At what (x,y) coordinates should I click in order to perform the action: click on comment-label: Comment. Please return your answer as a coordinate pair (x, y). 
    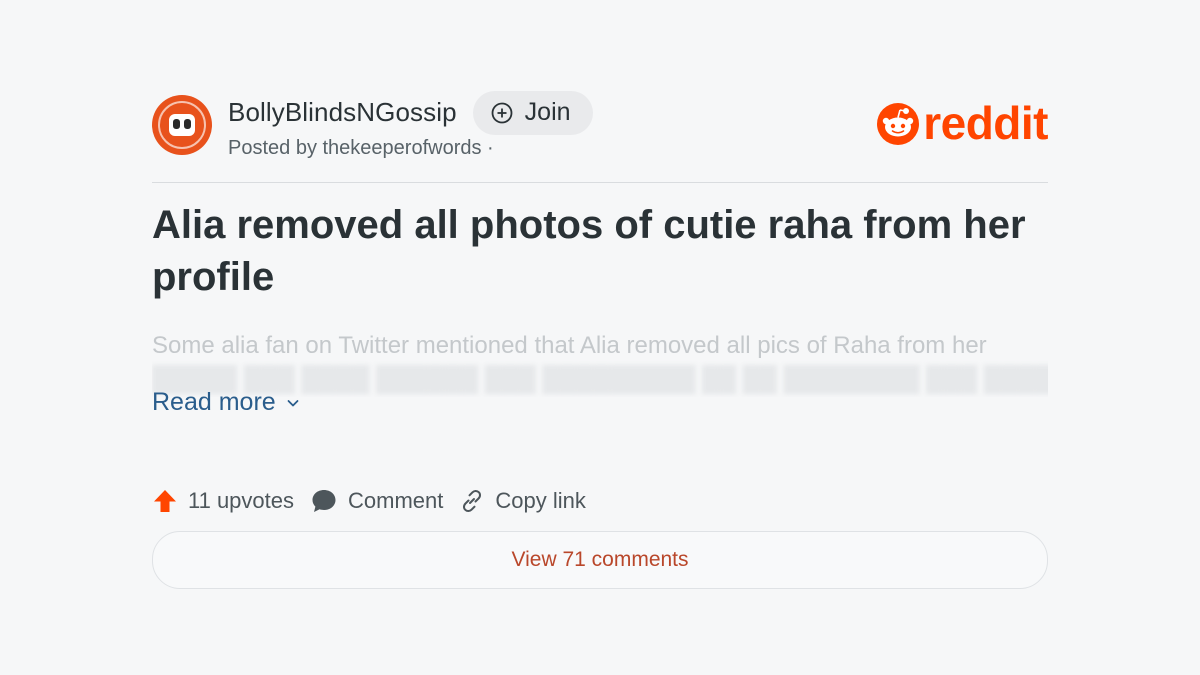
    Looking at the image, I should click on (396, 500).